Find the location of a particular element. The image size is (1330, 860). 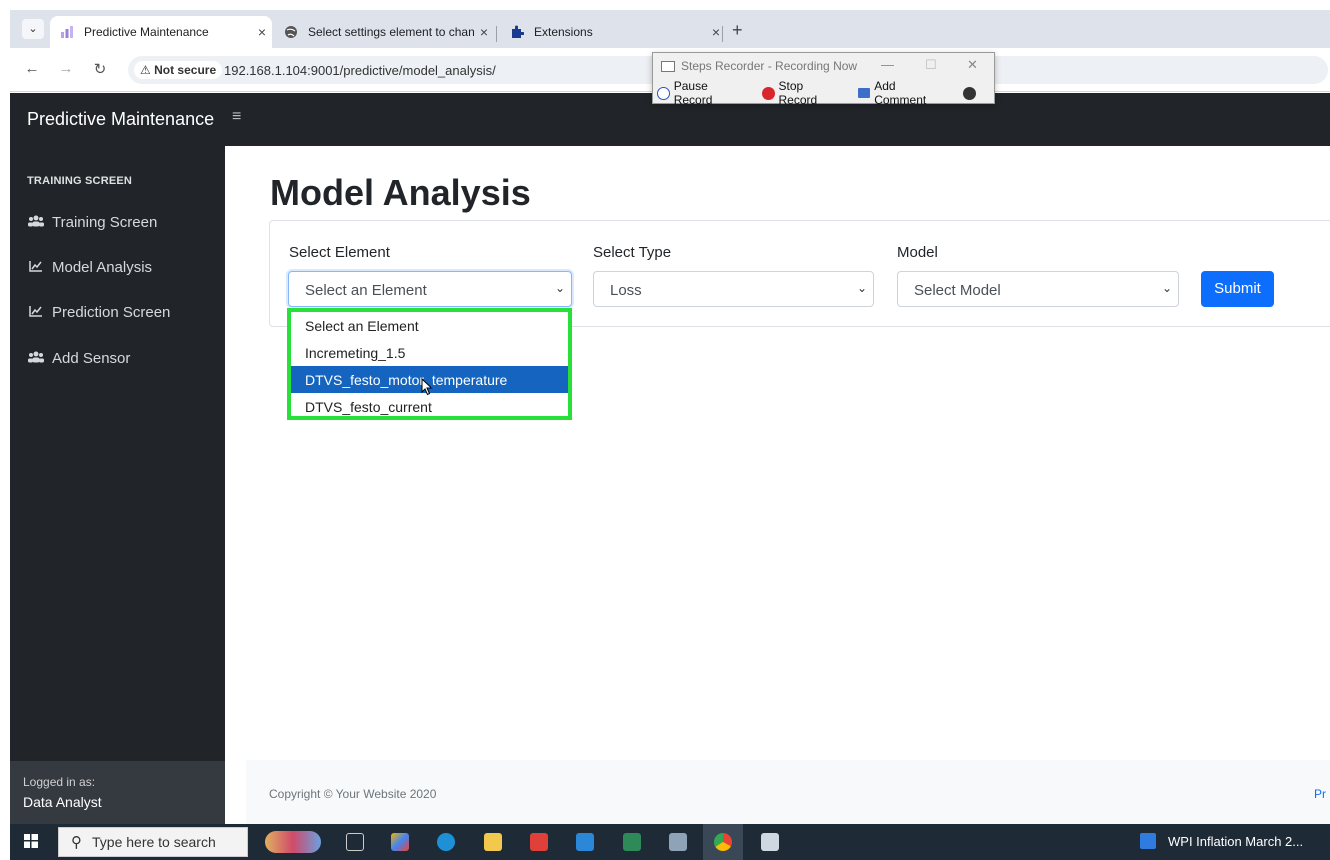

application-icon is located at coordinates (678, 842).